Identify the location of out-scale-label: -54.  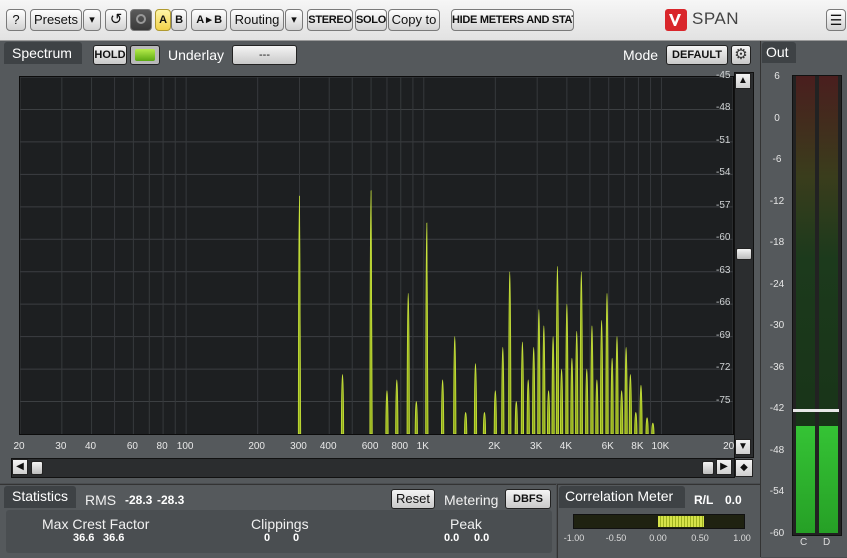
(777, 492).